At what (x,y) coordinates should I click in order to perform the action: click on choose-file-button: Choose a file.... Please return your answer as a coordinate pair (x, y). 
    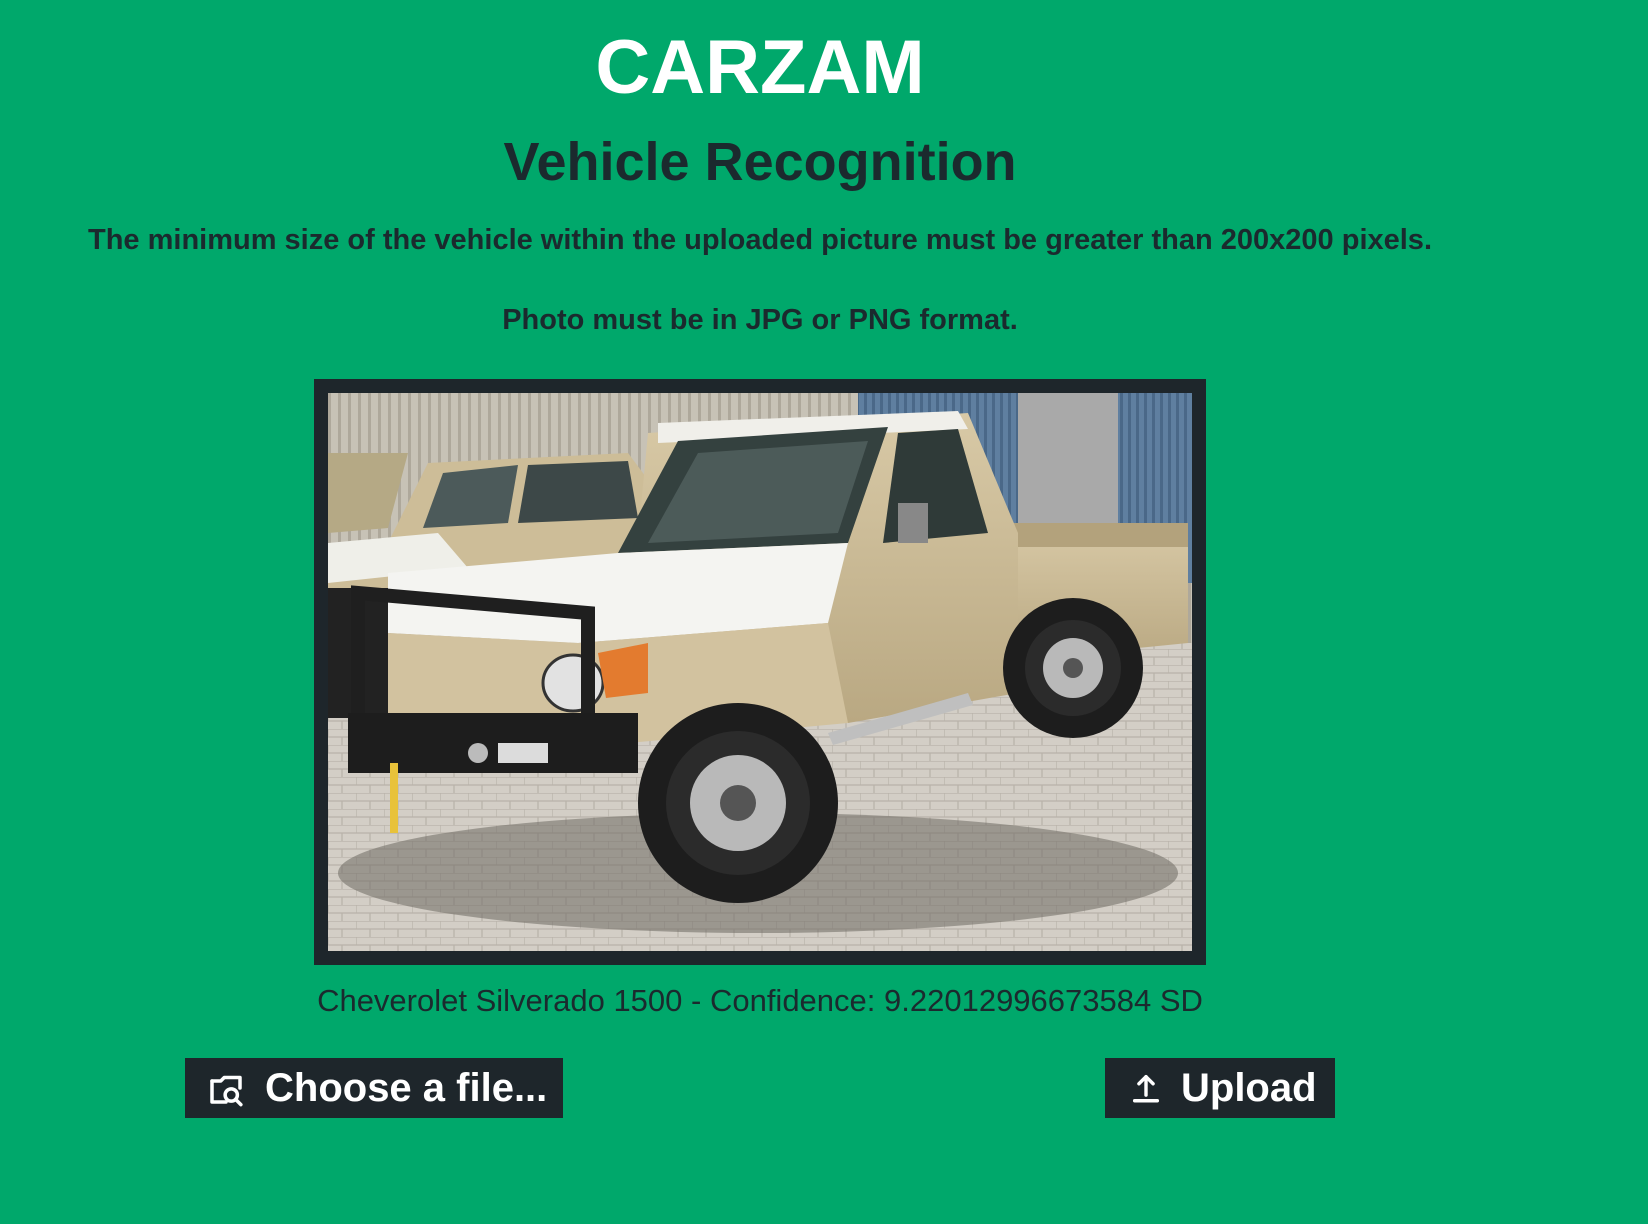
    Looking at the image, I should click on (374, 1088).